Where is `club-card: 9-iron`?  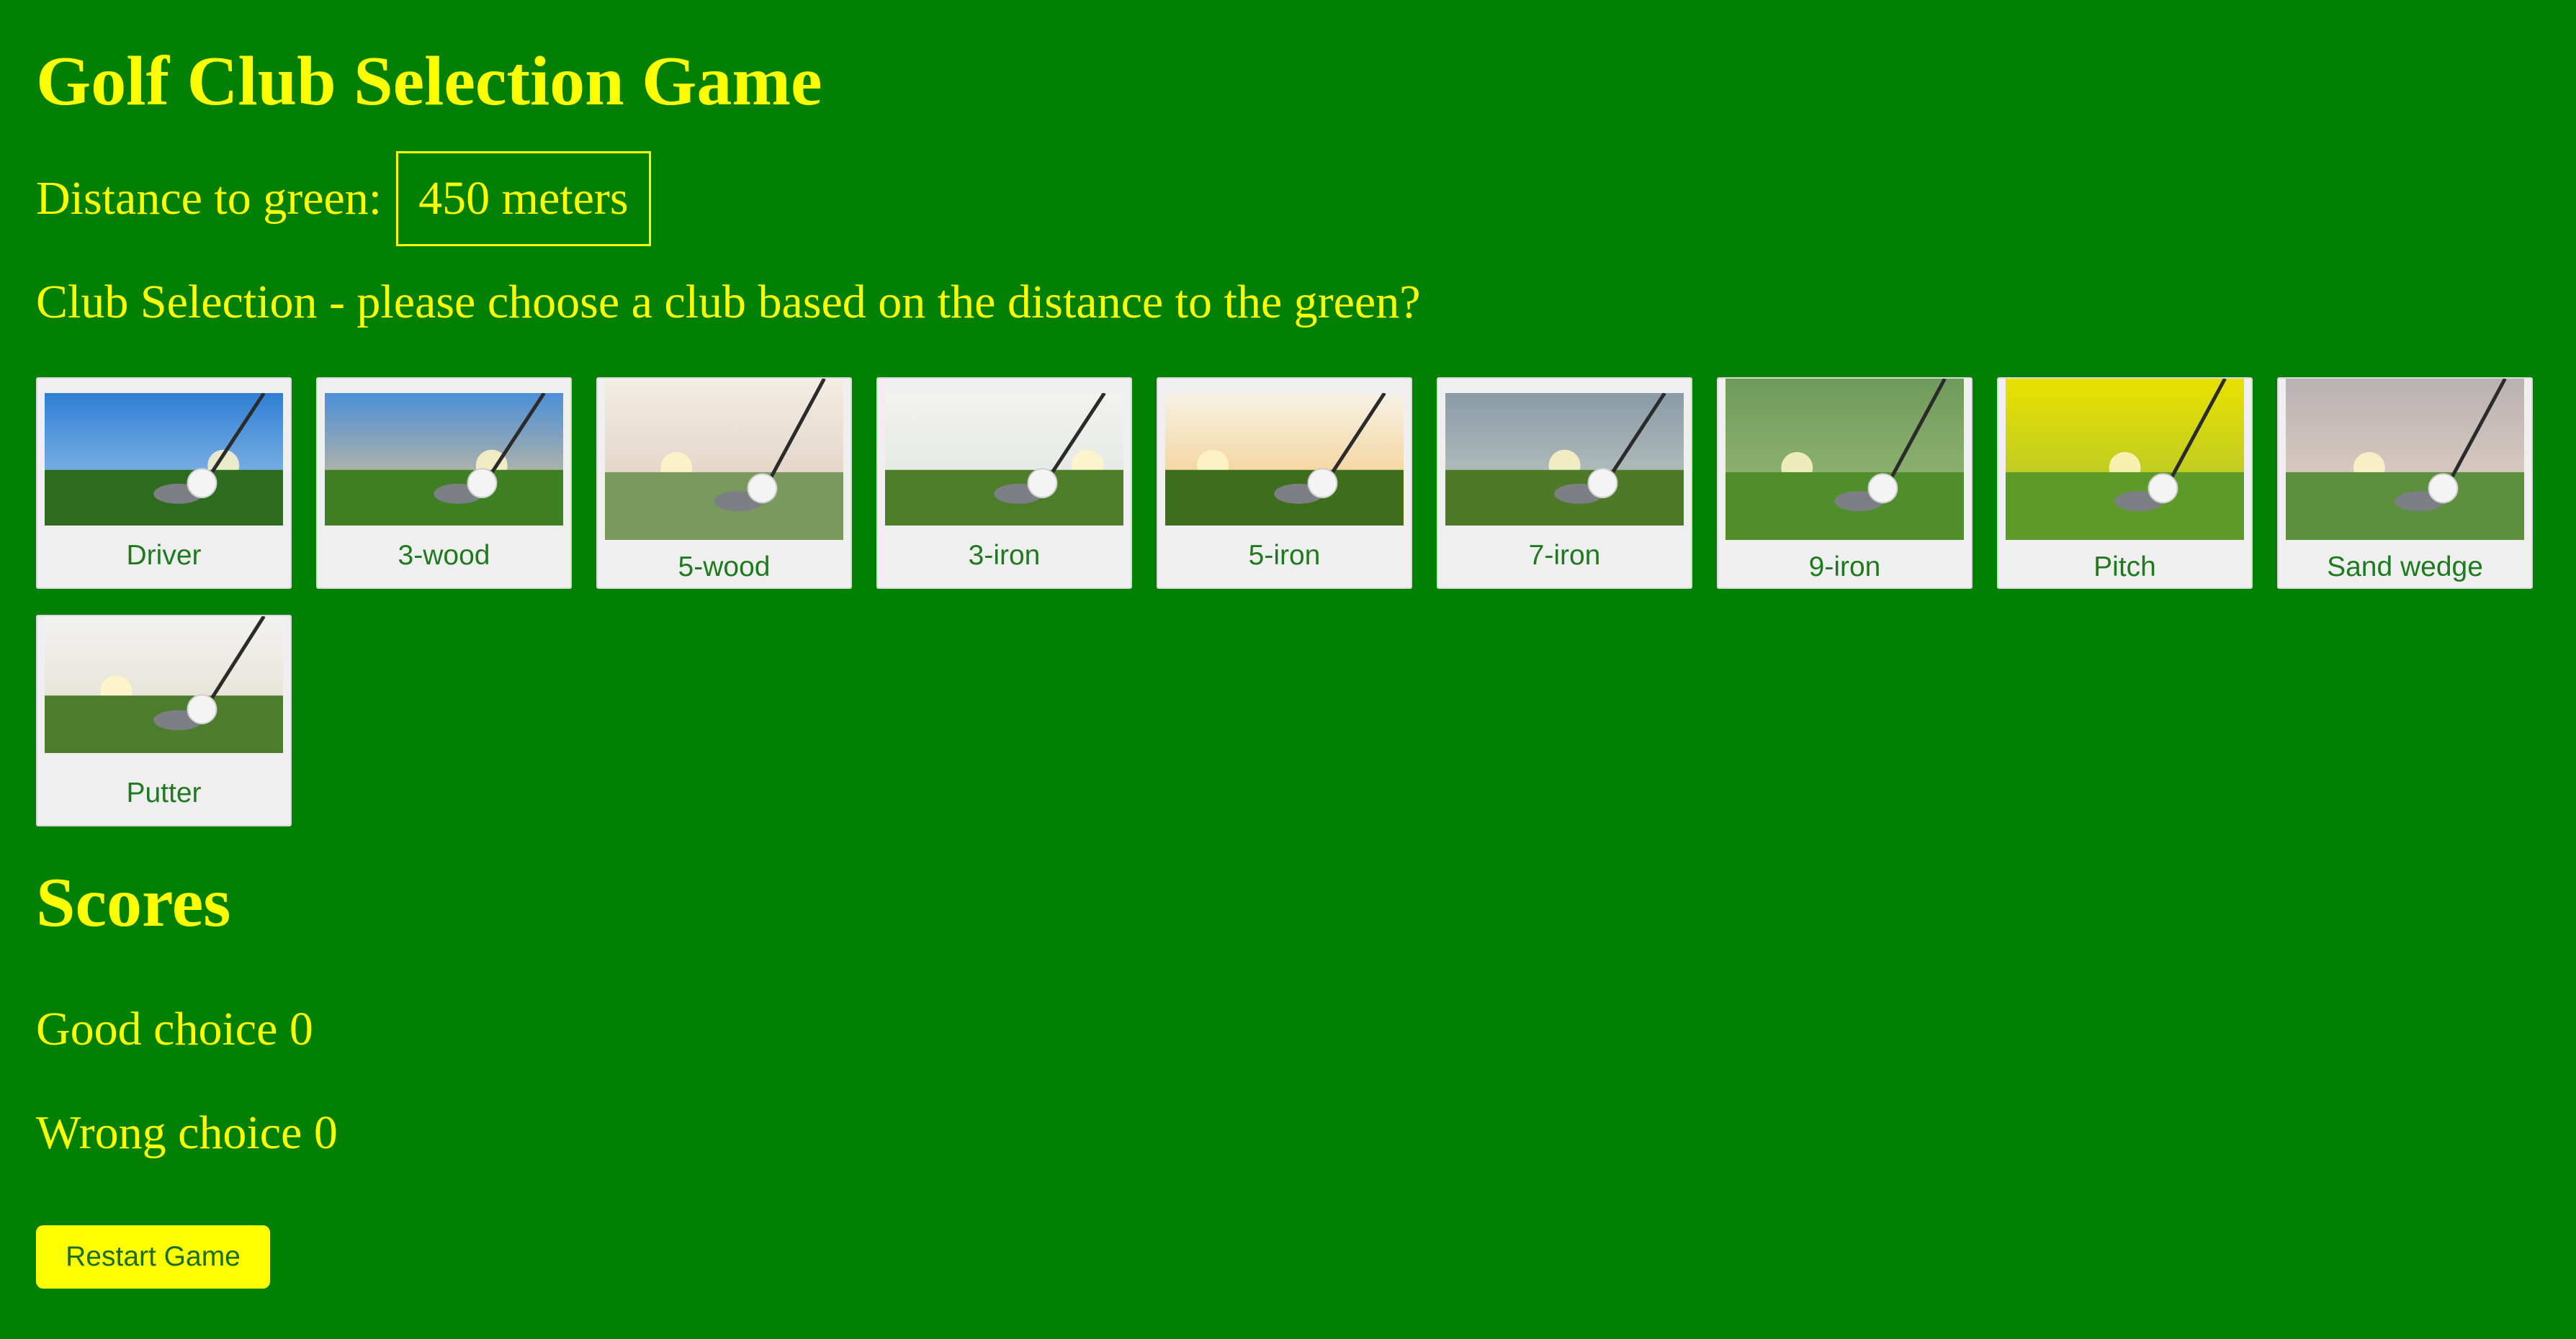 club-card: 9-iron is located at coordinates (1845, 483).